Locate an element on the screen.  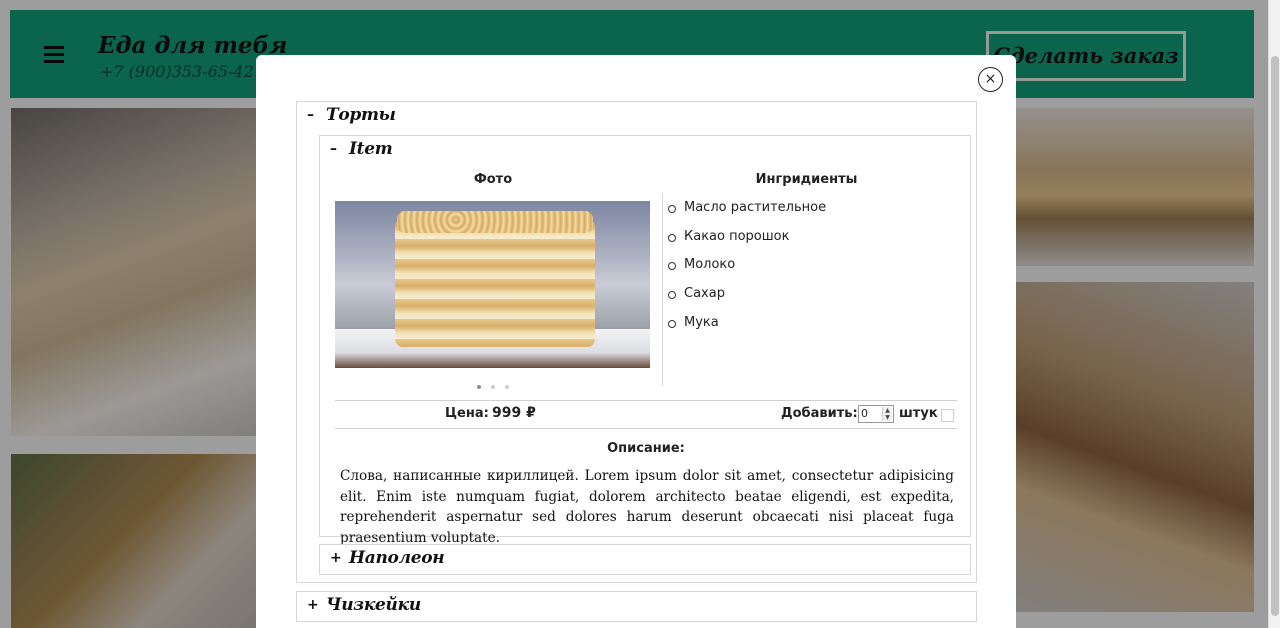
quantity-stepper: 0 ▲ ▼ is located at coordinates (876, 414).